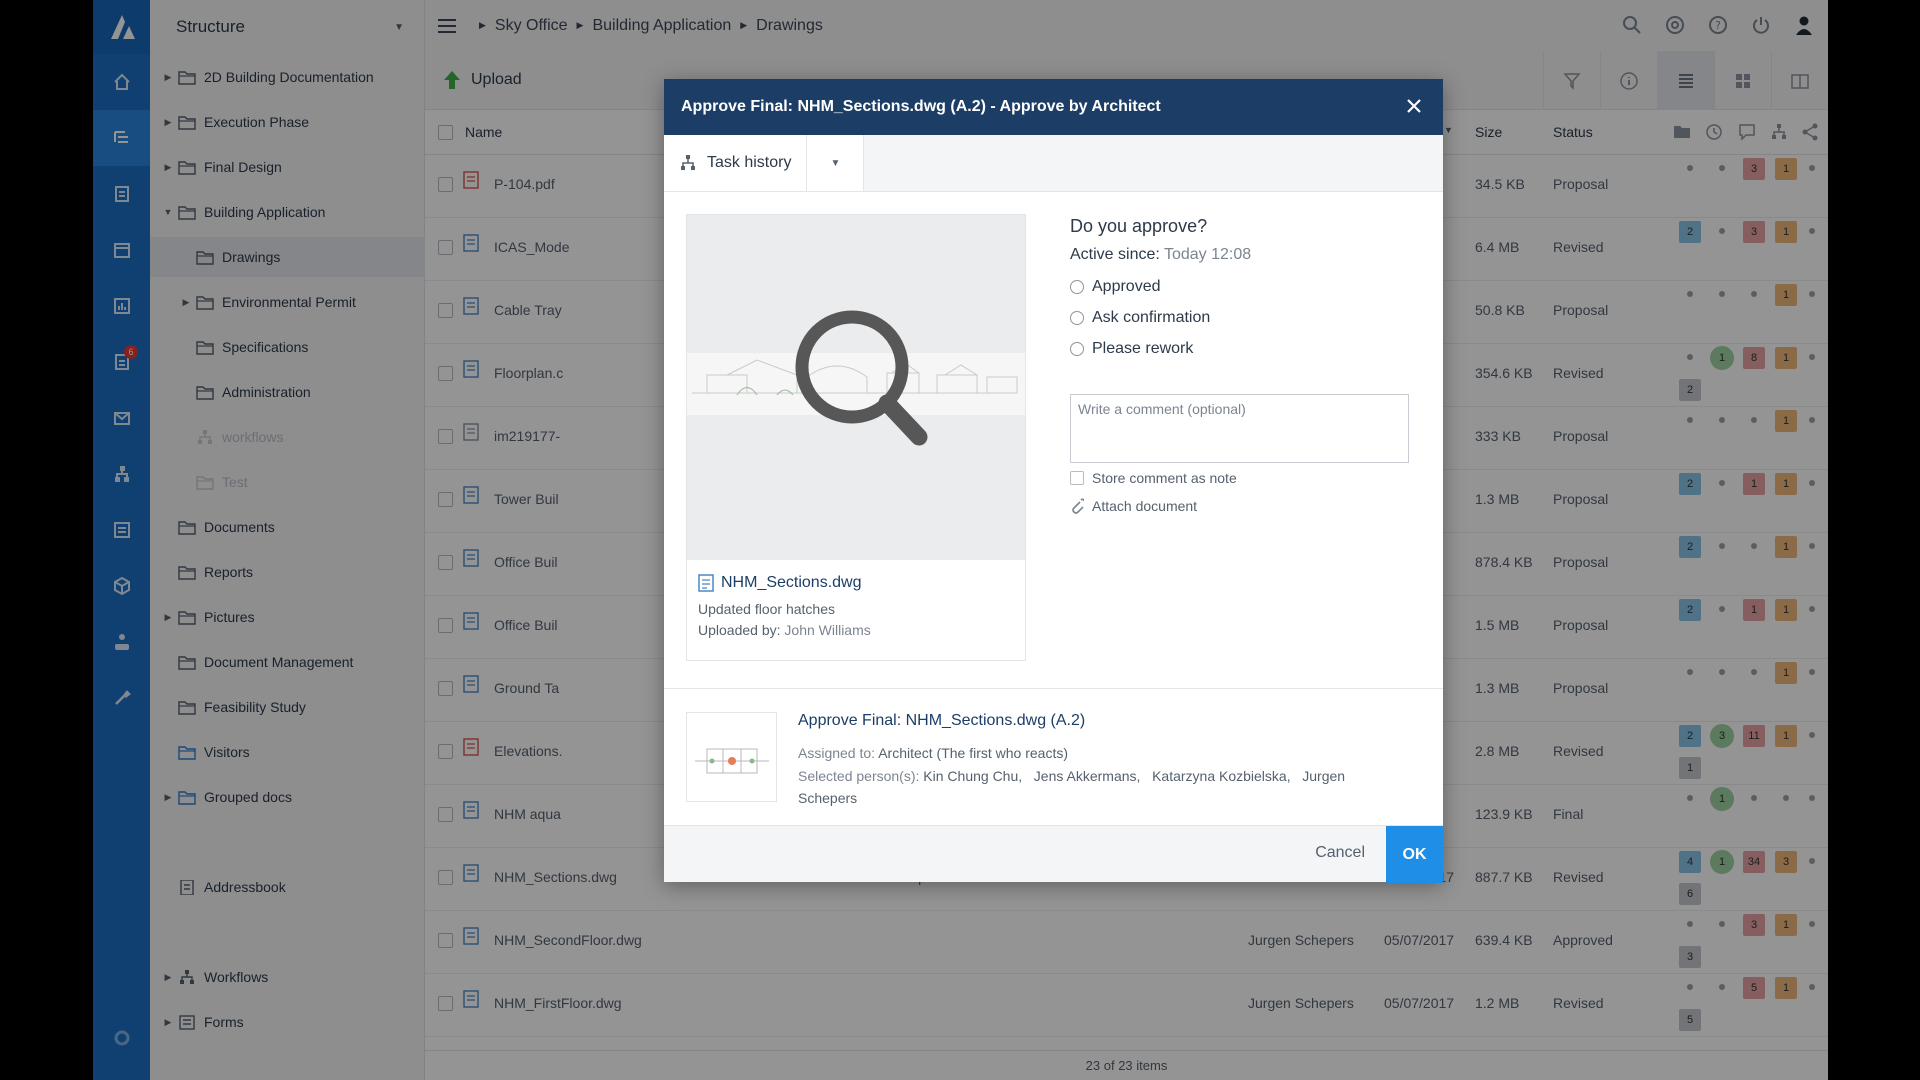  I want to click on option-ask-confirmation-label: Ask confirmation, so click(1151, 317).